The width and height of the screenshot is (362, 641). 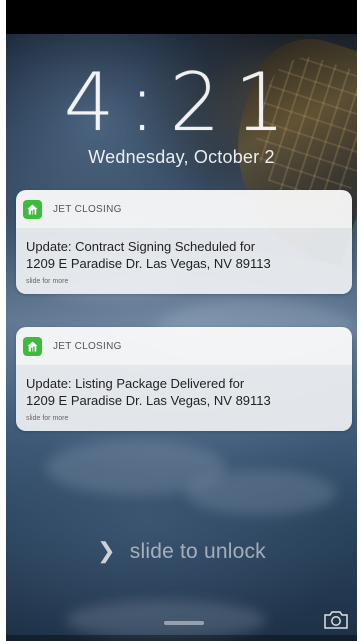 What do you see at coordinates (106, 550) in the screenshot?
I see `chevron-right-icon: ❯` at bounding box center [106, 550].